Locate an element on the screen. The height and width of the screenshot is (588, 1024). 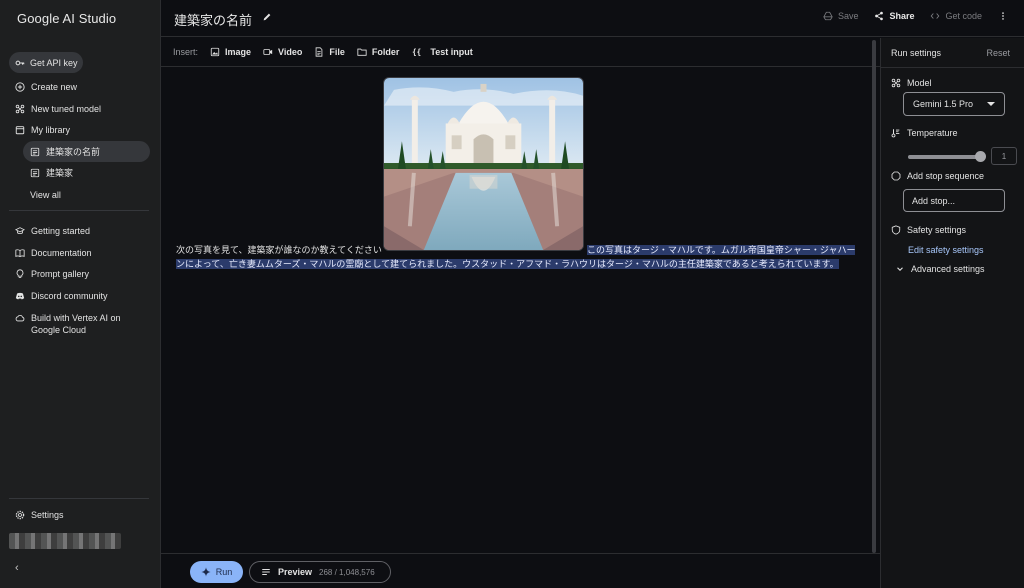
library-item-architect-name: 建築家の名前 is located at coordinates (86, 151).